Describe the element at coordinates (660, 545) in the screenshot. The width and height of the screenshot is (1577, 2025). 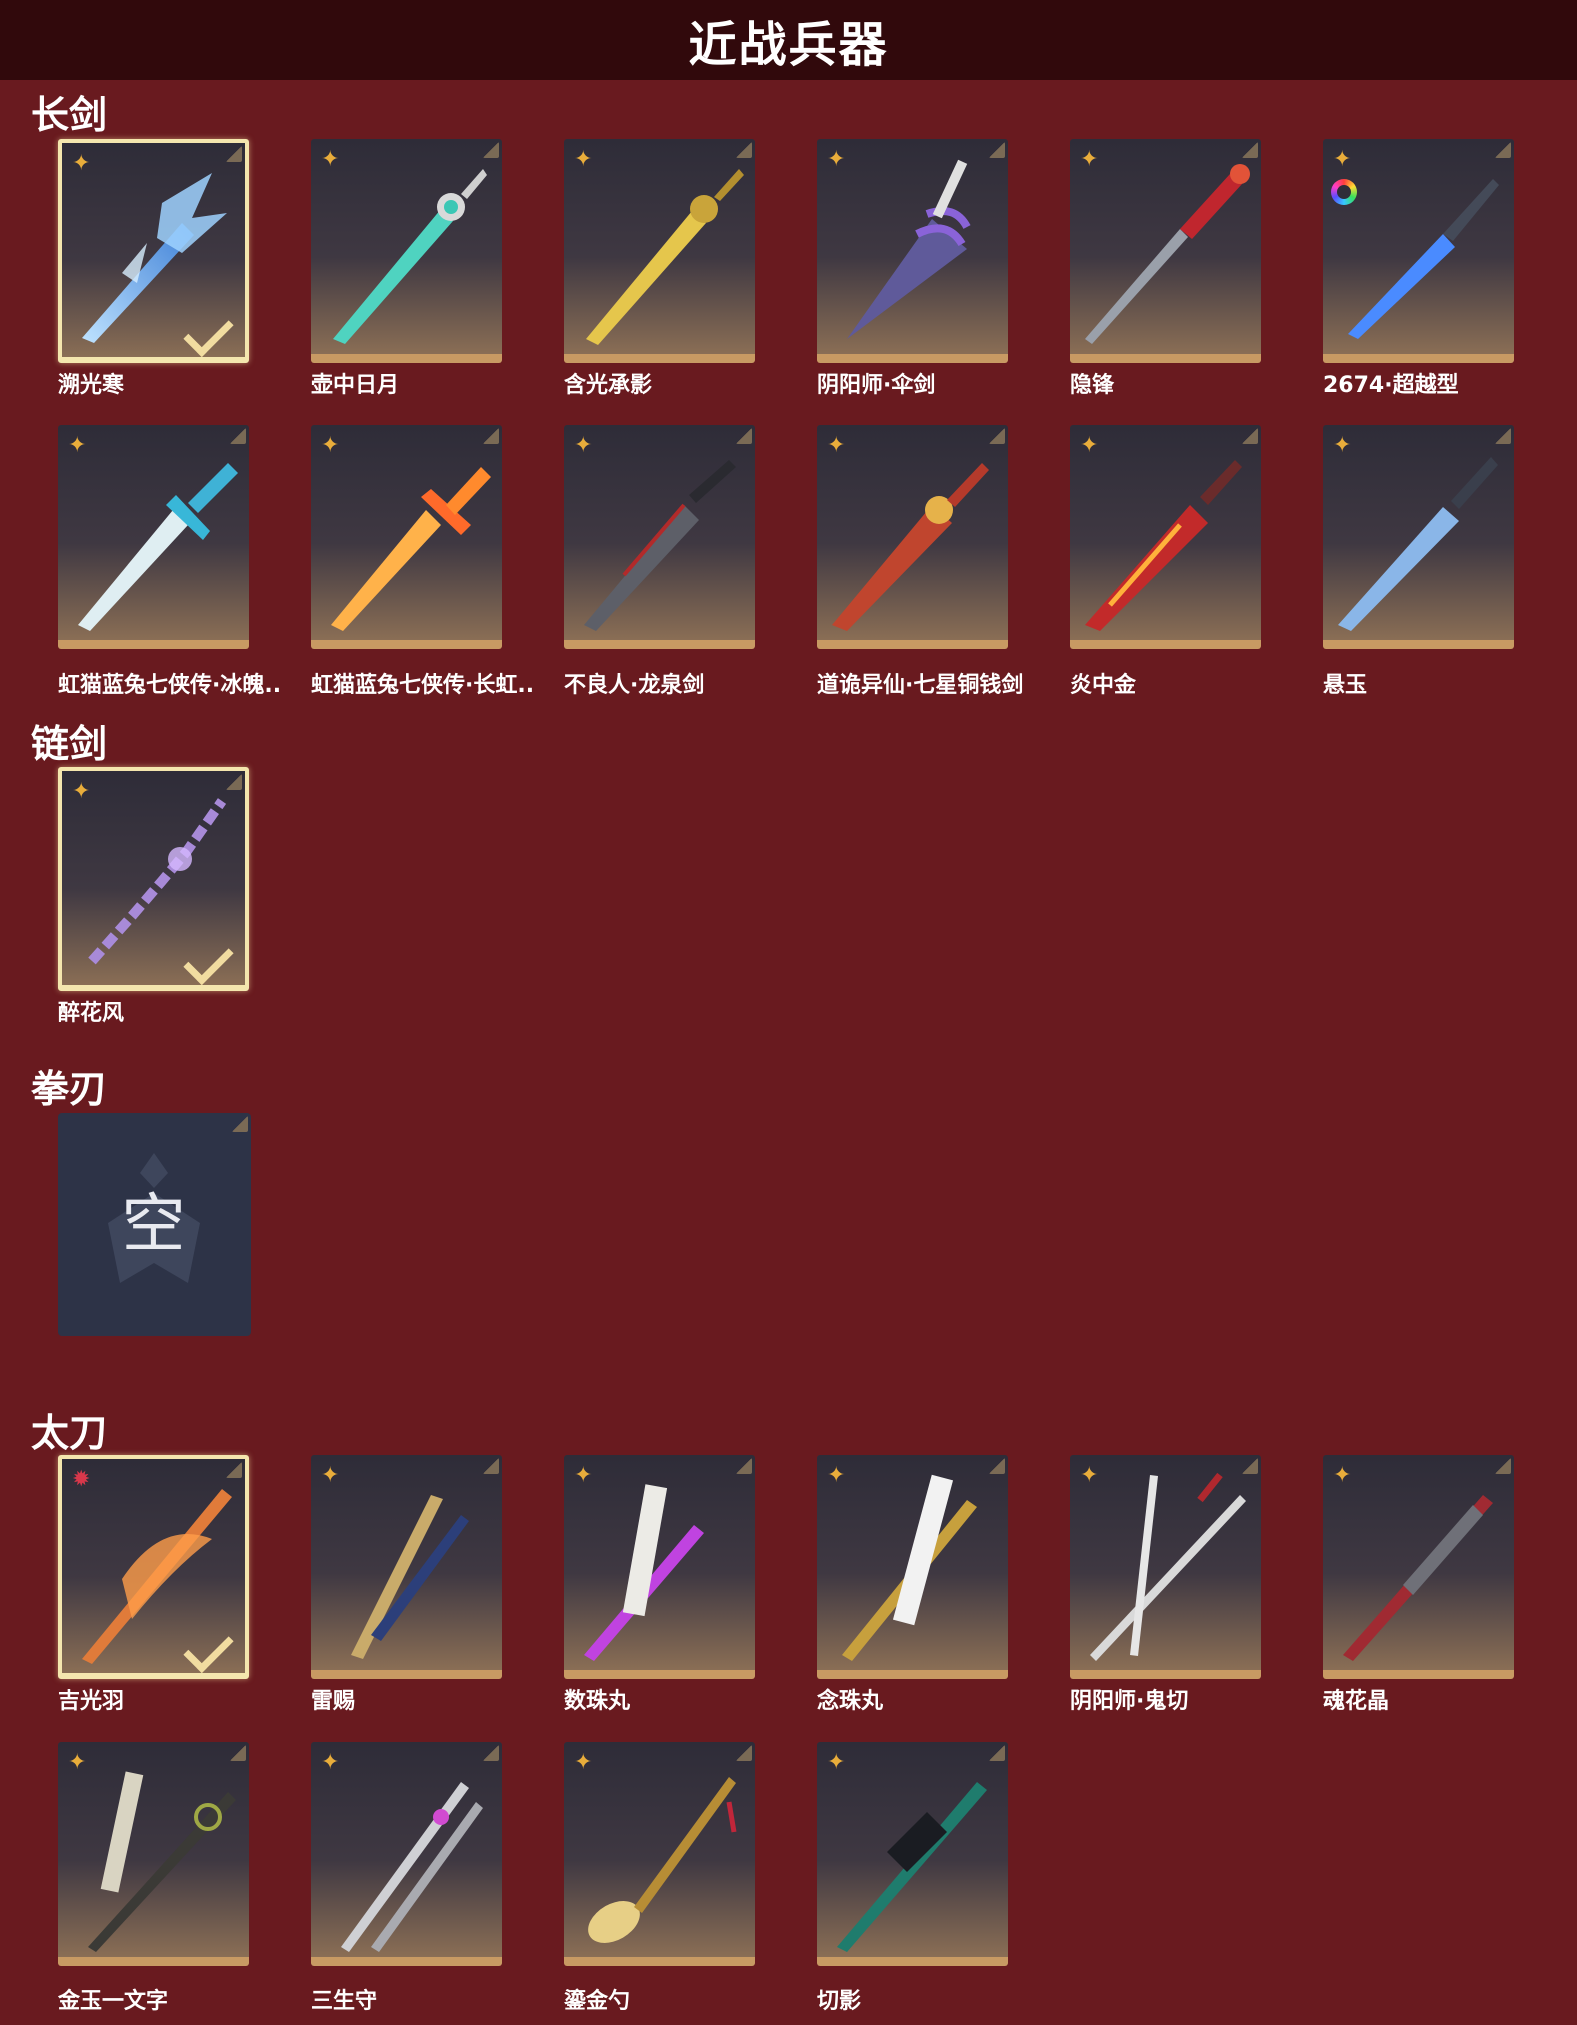
I see `dragon-spring-sword-icon` at that location.